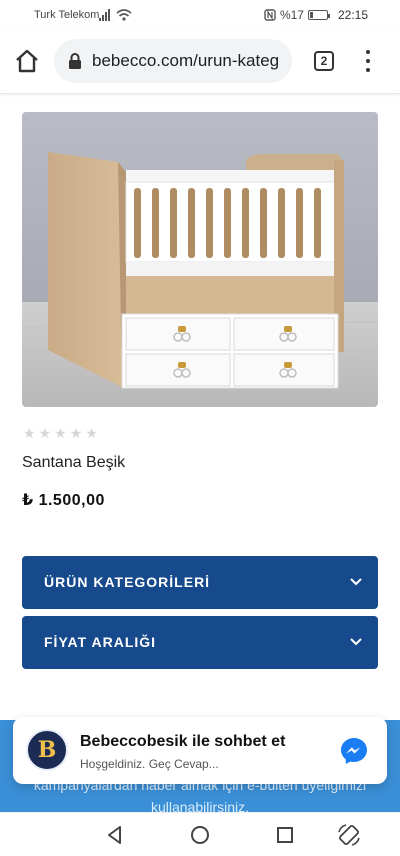  What do you see at coordinates (270, 15) in the screenshot?
I see `nfc-icon` at bounding box center [270, 15].